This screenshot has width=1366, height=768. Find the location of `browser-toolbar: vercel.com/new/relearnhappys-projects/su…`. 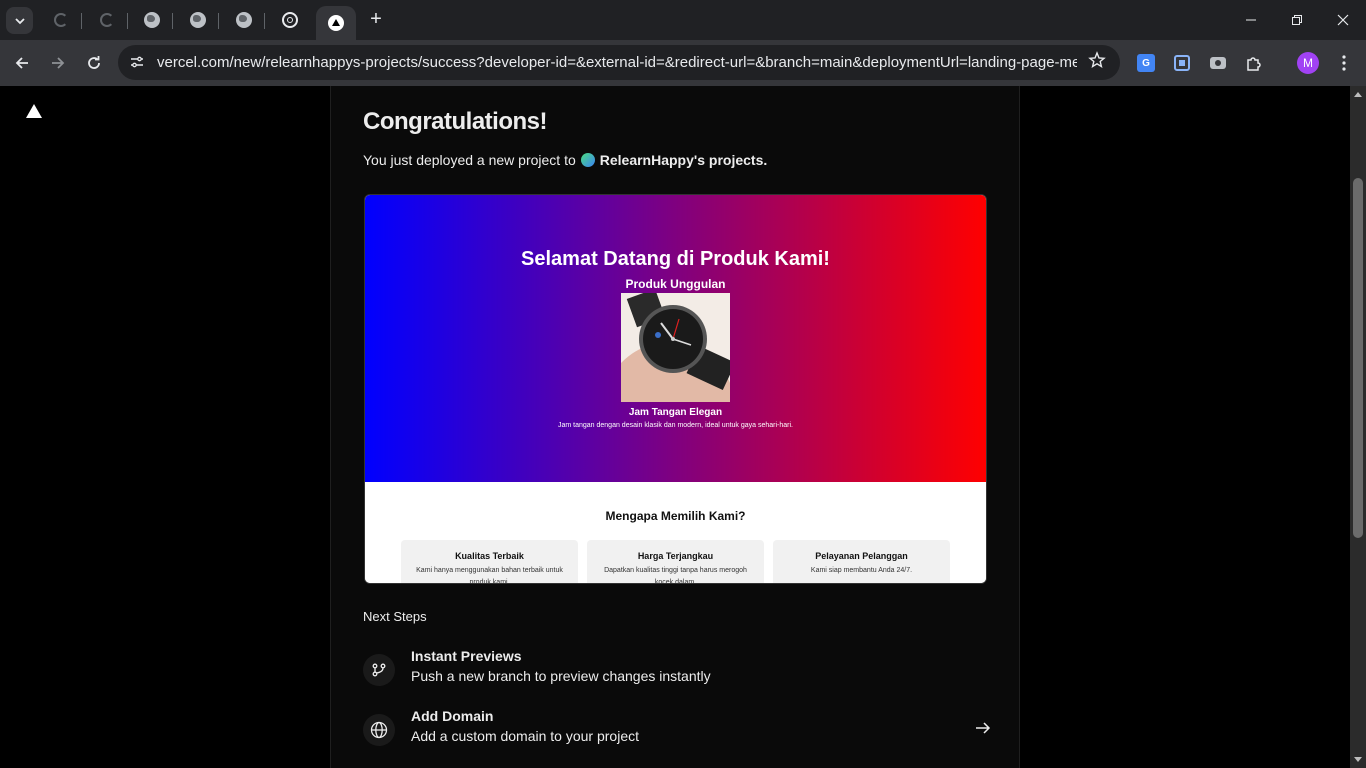

browser-toolbar: vercel.com/new/relearnhappys-projects/su… is located at coordinates (683, 63).